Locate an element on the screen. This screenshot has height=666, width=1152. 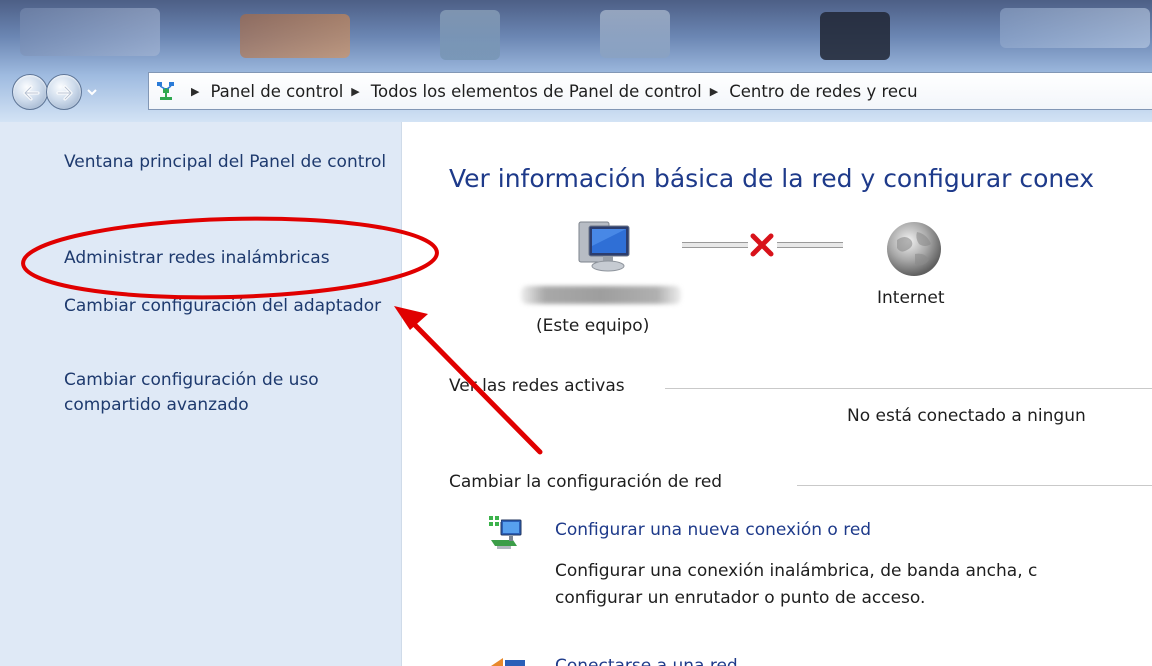
active-networks-heading: Ver las redes activas is located at coordinates (537, 386).